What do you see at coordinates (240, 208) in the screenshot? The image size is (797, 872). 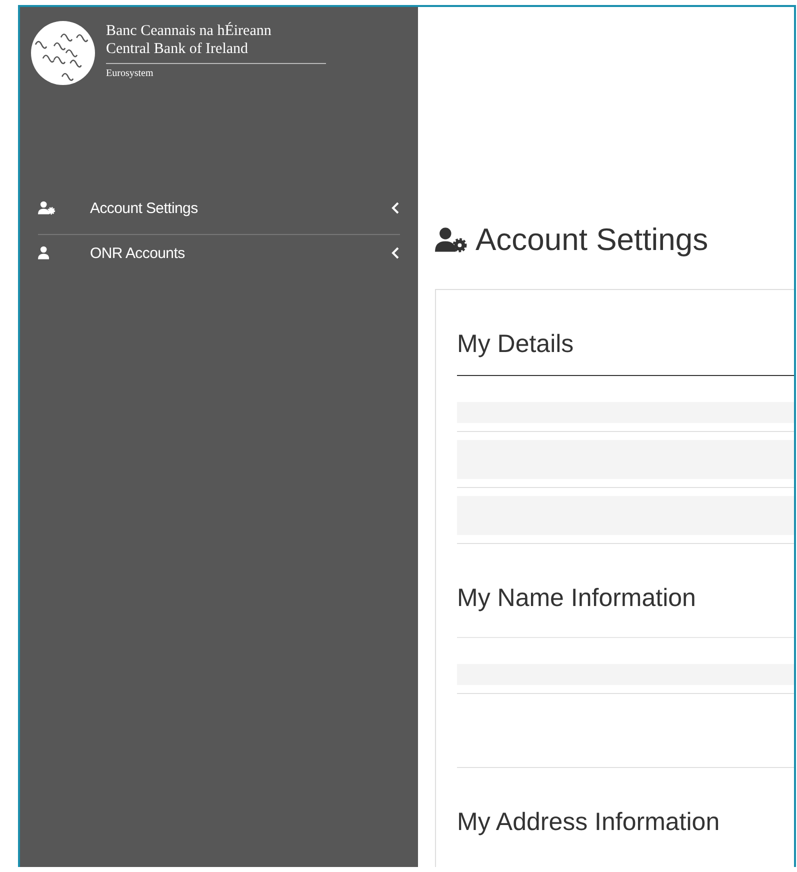 I see `nav-item: Account Settings` at bounding box center [240, 208].